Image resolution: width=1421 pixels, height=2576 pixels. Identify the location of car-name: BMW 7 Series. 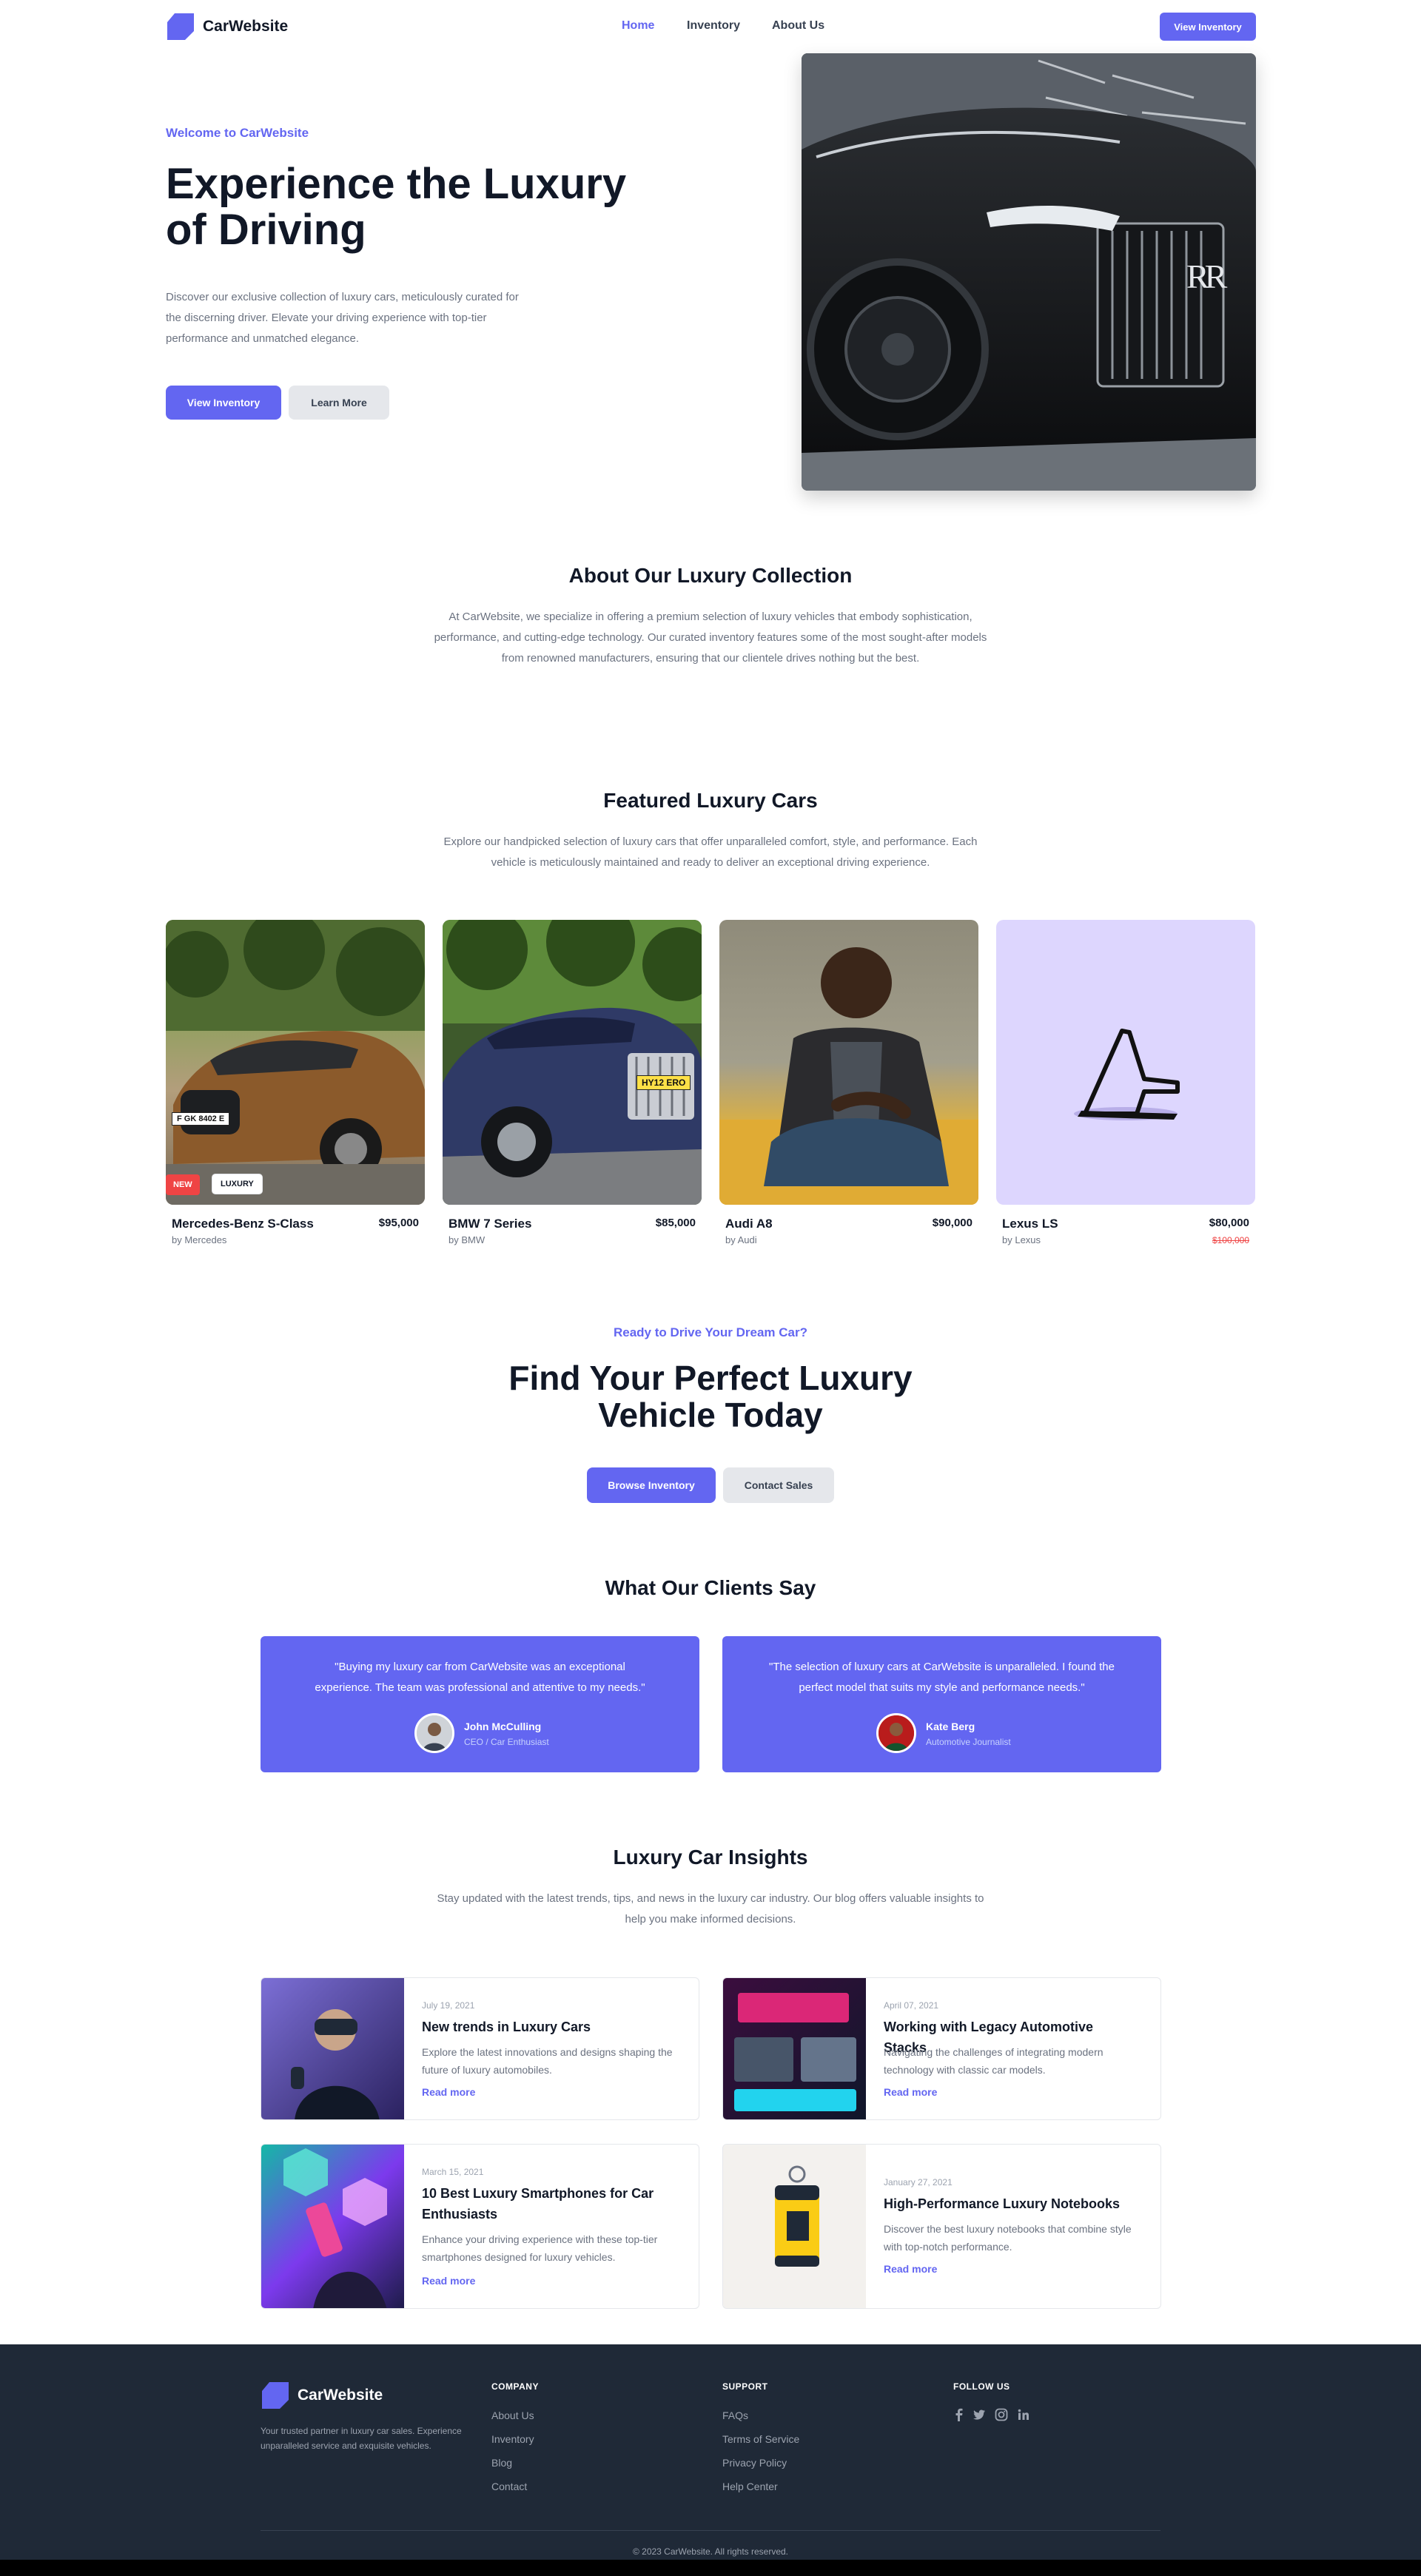
(490, 1224).